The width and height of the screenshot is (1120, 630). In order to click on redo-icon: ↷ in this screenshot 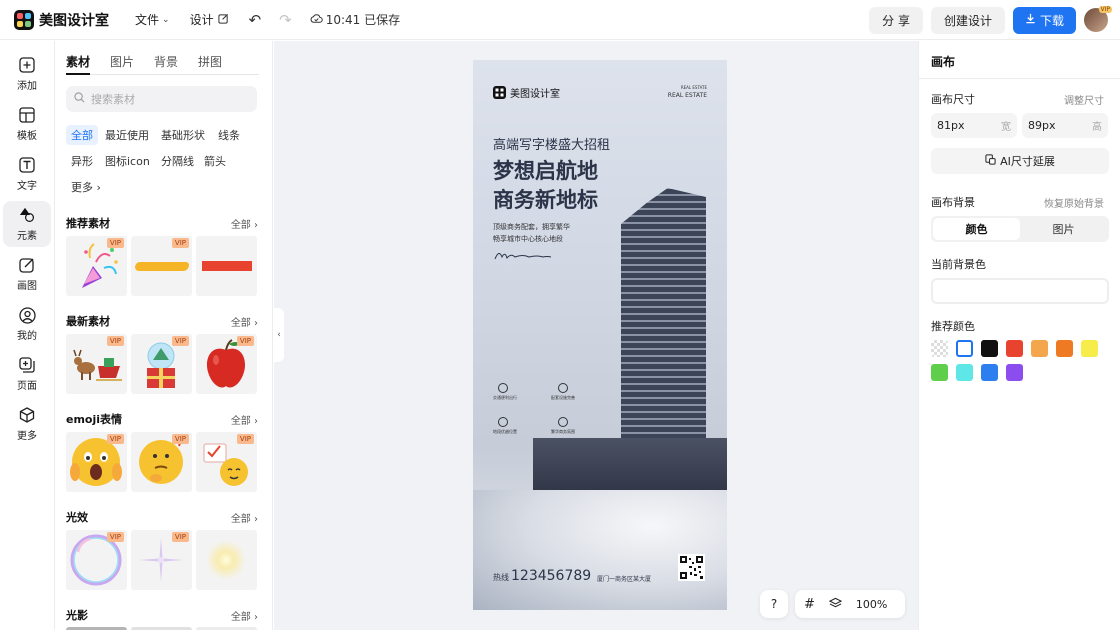, I will do `click(285, 20)`.